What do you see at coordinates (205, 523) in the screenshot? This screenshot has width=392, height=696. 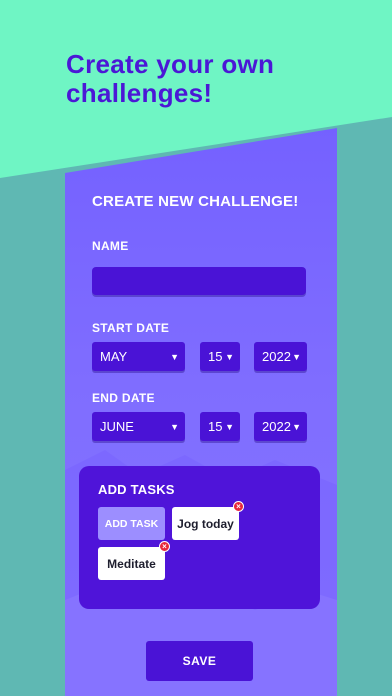 I see `task-chip-label: Jog today` at bounding box center [205, 523].